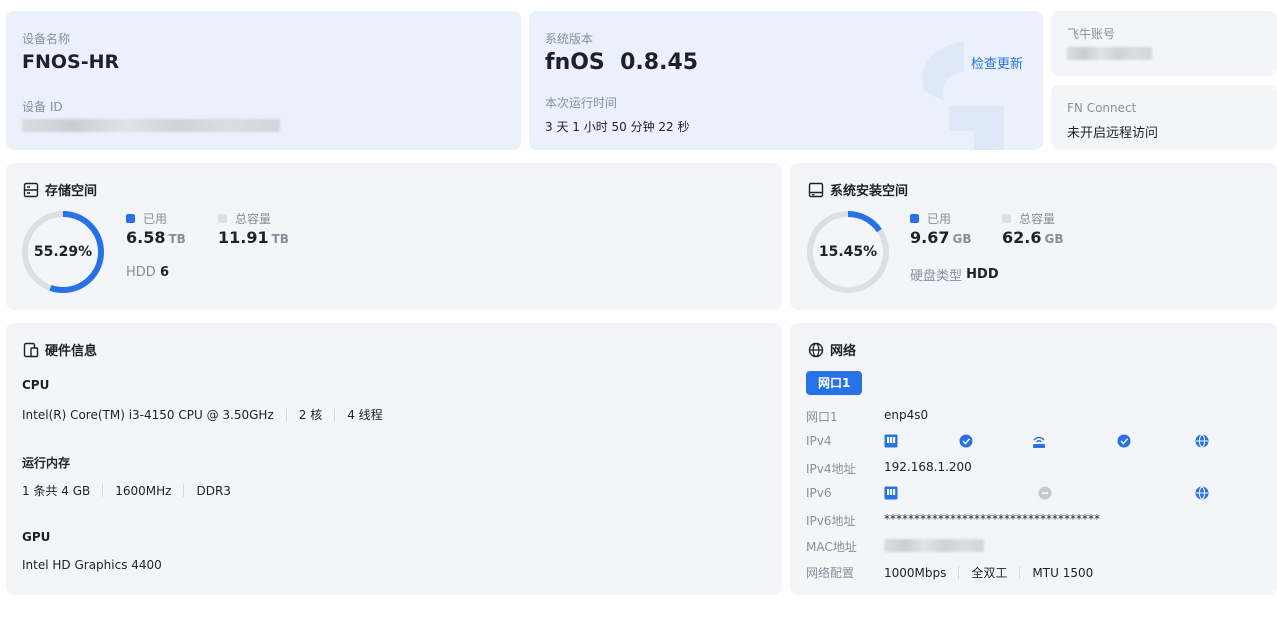  What do you see at coordinates (659, 62) in the screenshot?
I see `os-version: 0.8.45` at bounding box center [659, 62].